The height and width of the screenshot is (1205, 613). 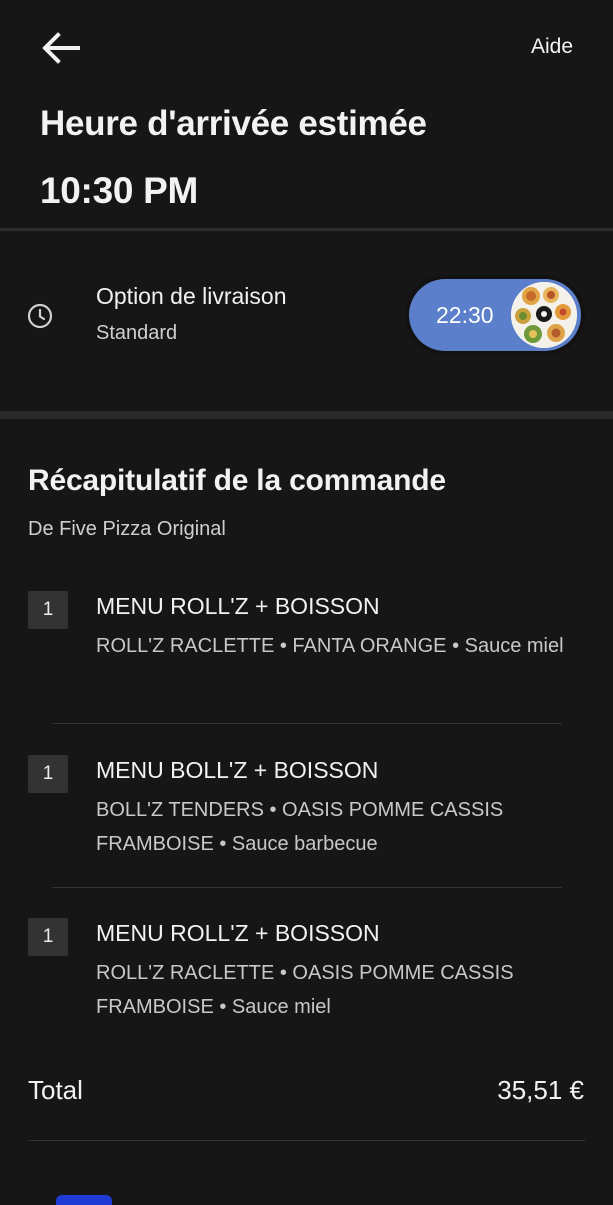 I want to click on delivery-time-pill: 22:30, so click(x=495, y=315).